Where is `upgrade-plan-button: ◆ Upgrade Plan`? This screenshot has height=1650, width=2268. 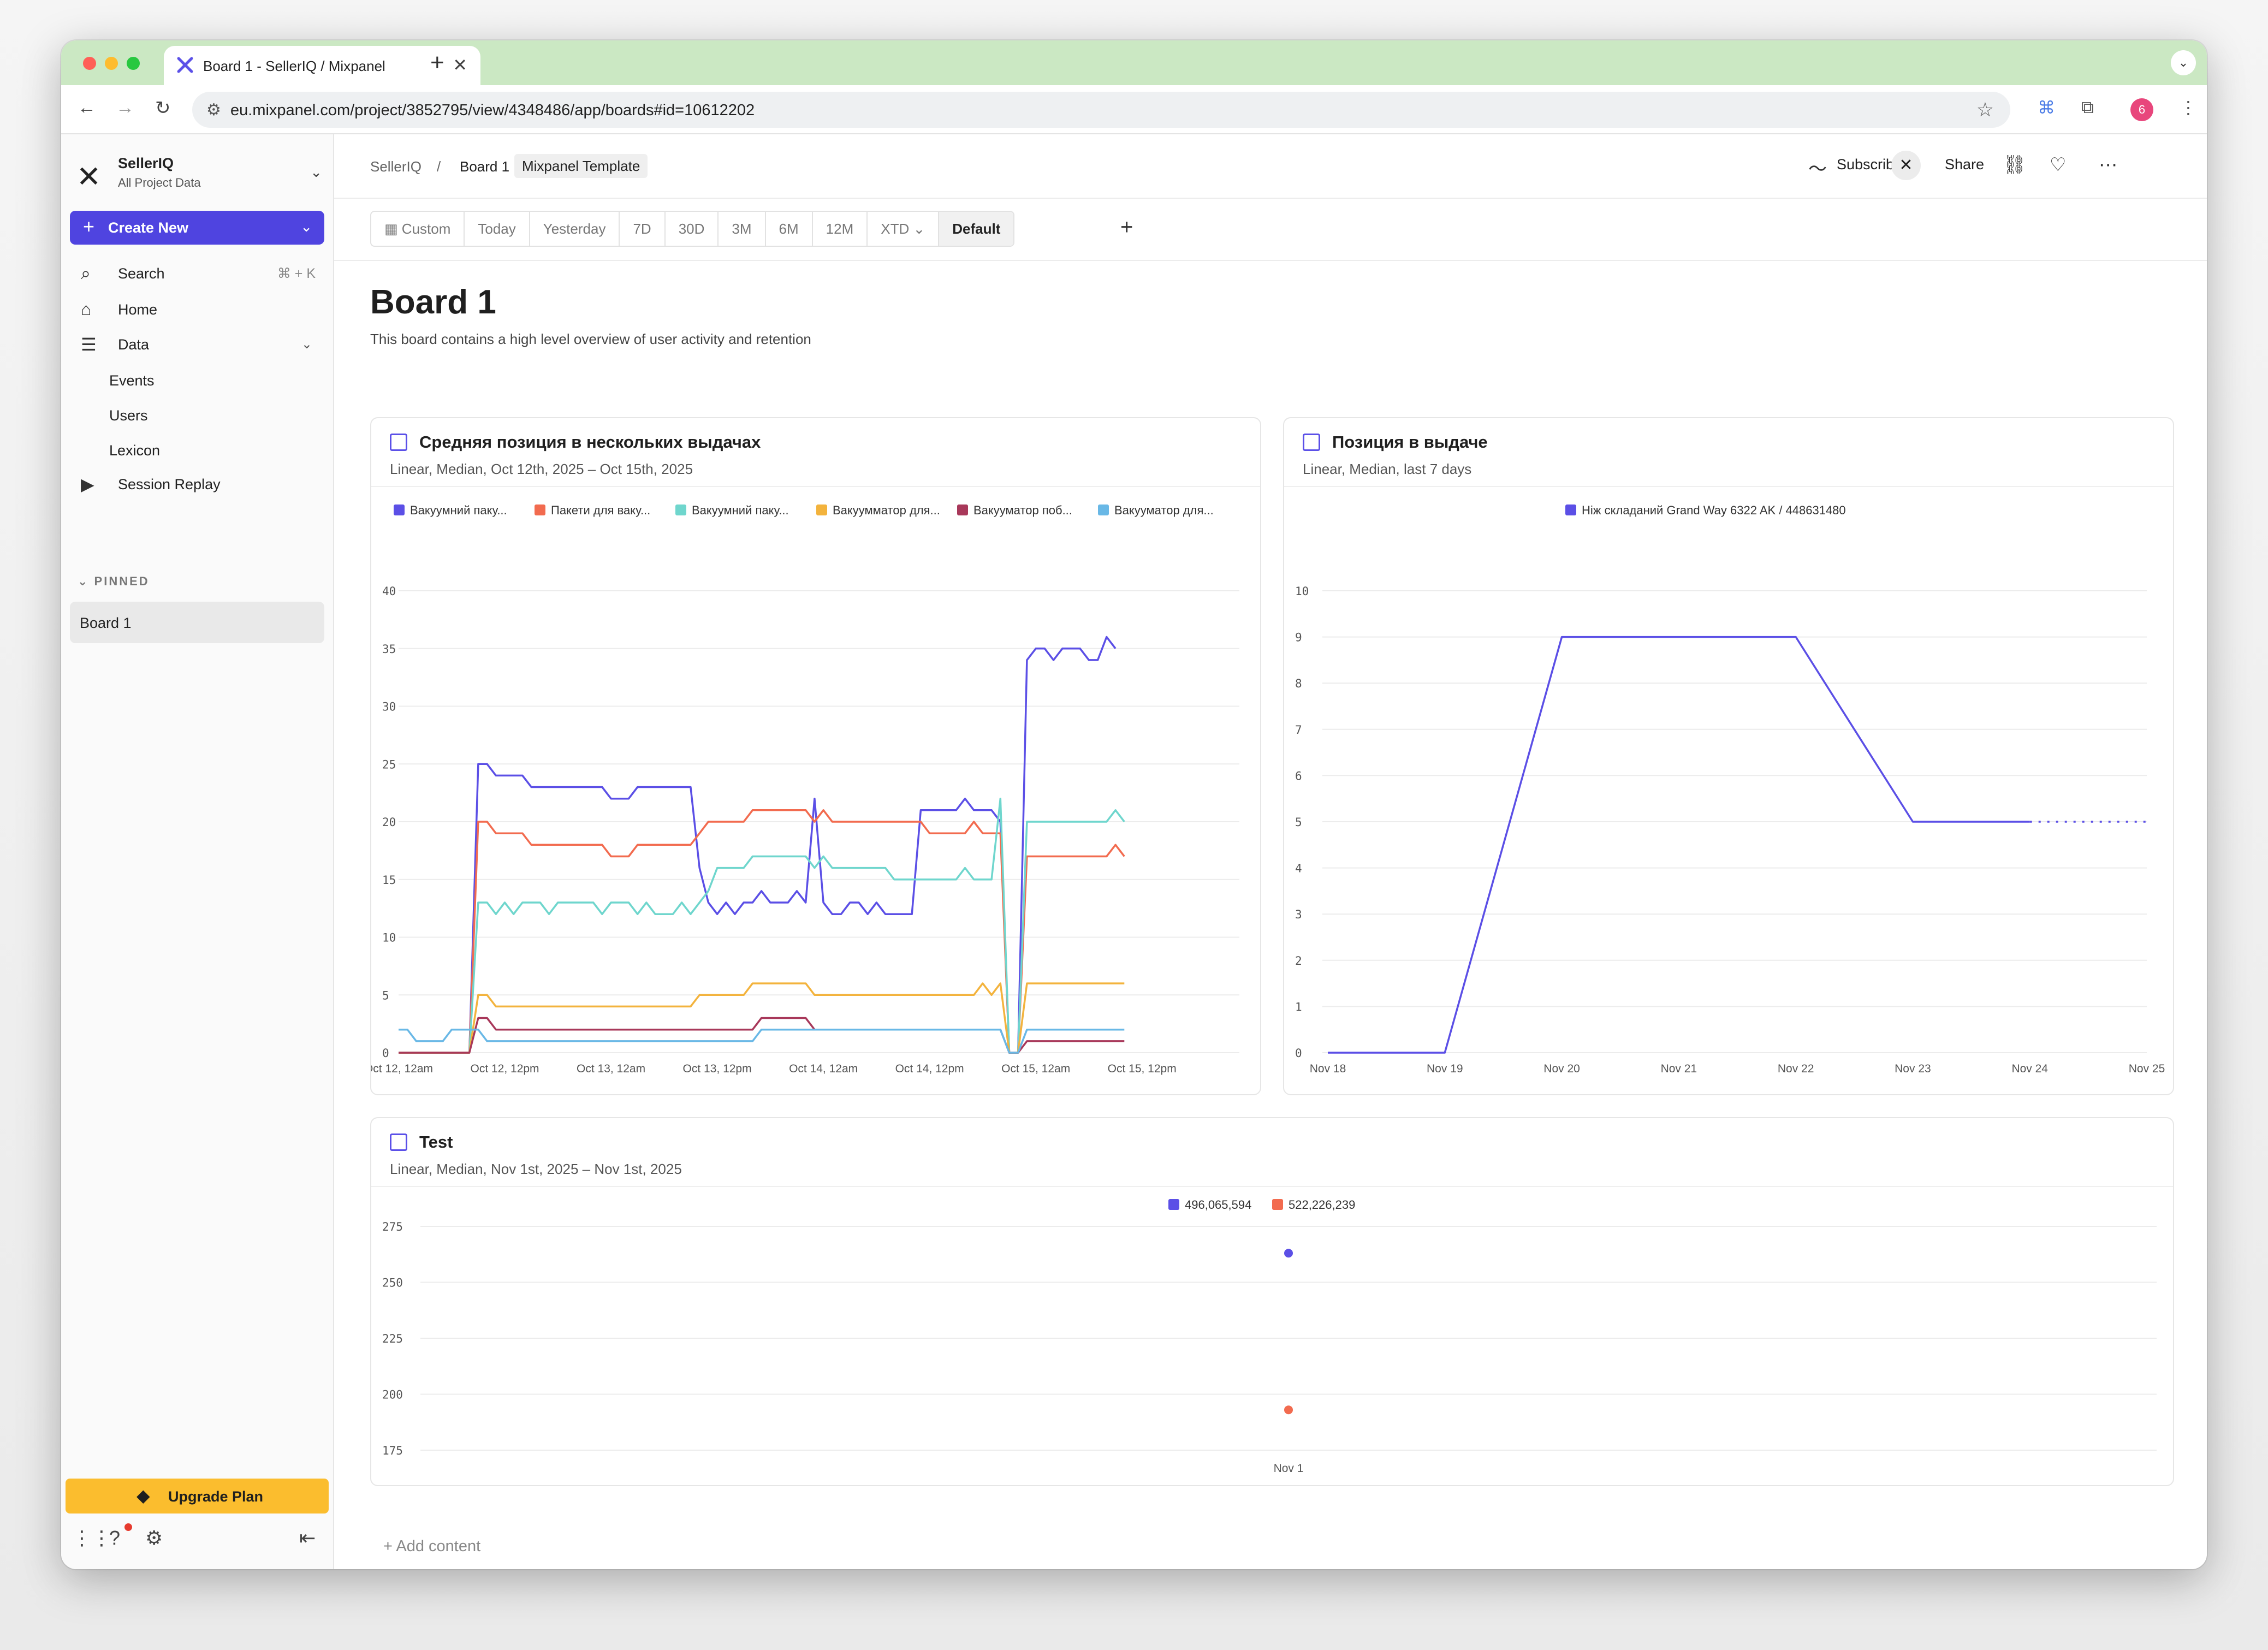 upgrade-plan-button: ◆ Upgrade Plan is located at coordinates (197, 1496).